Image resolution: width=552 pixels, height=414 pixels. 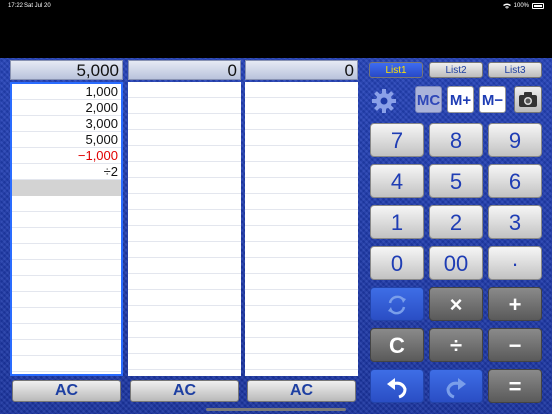 I want to click on column-2-ac-button: AC, so click(x=184, y=391).